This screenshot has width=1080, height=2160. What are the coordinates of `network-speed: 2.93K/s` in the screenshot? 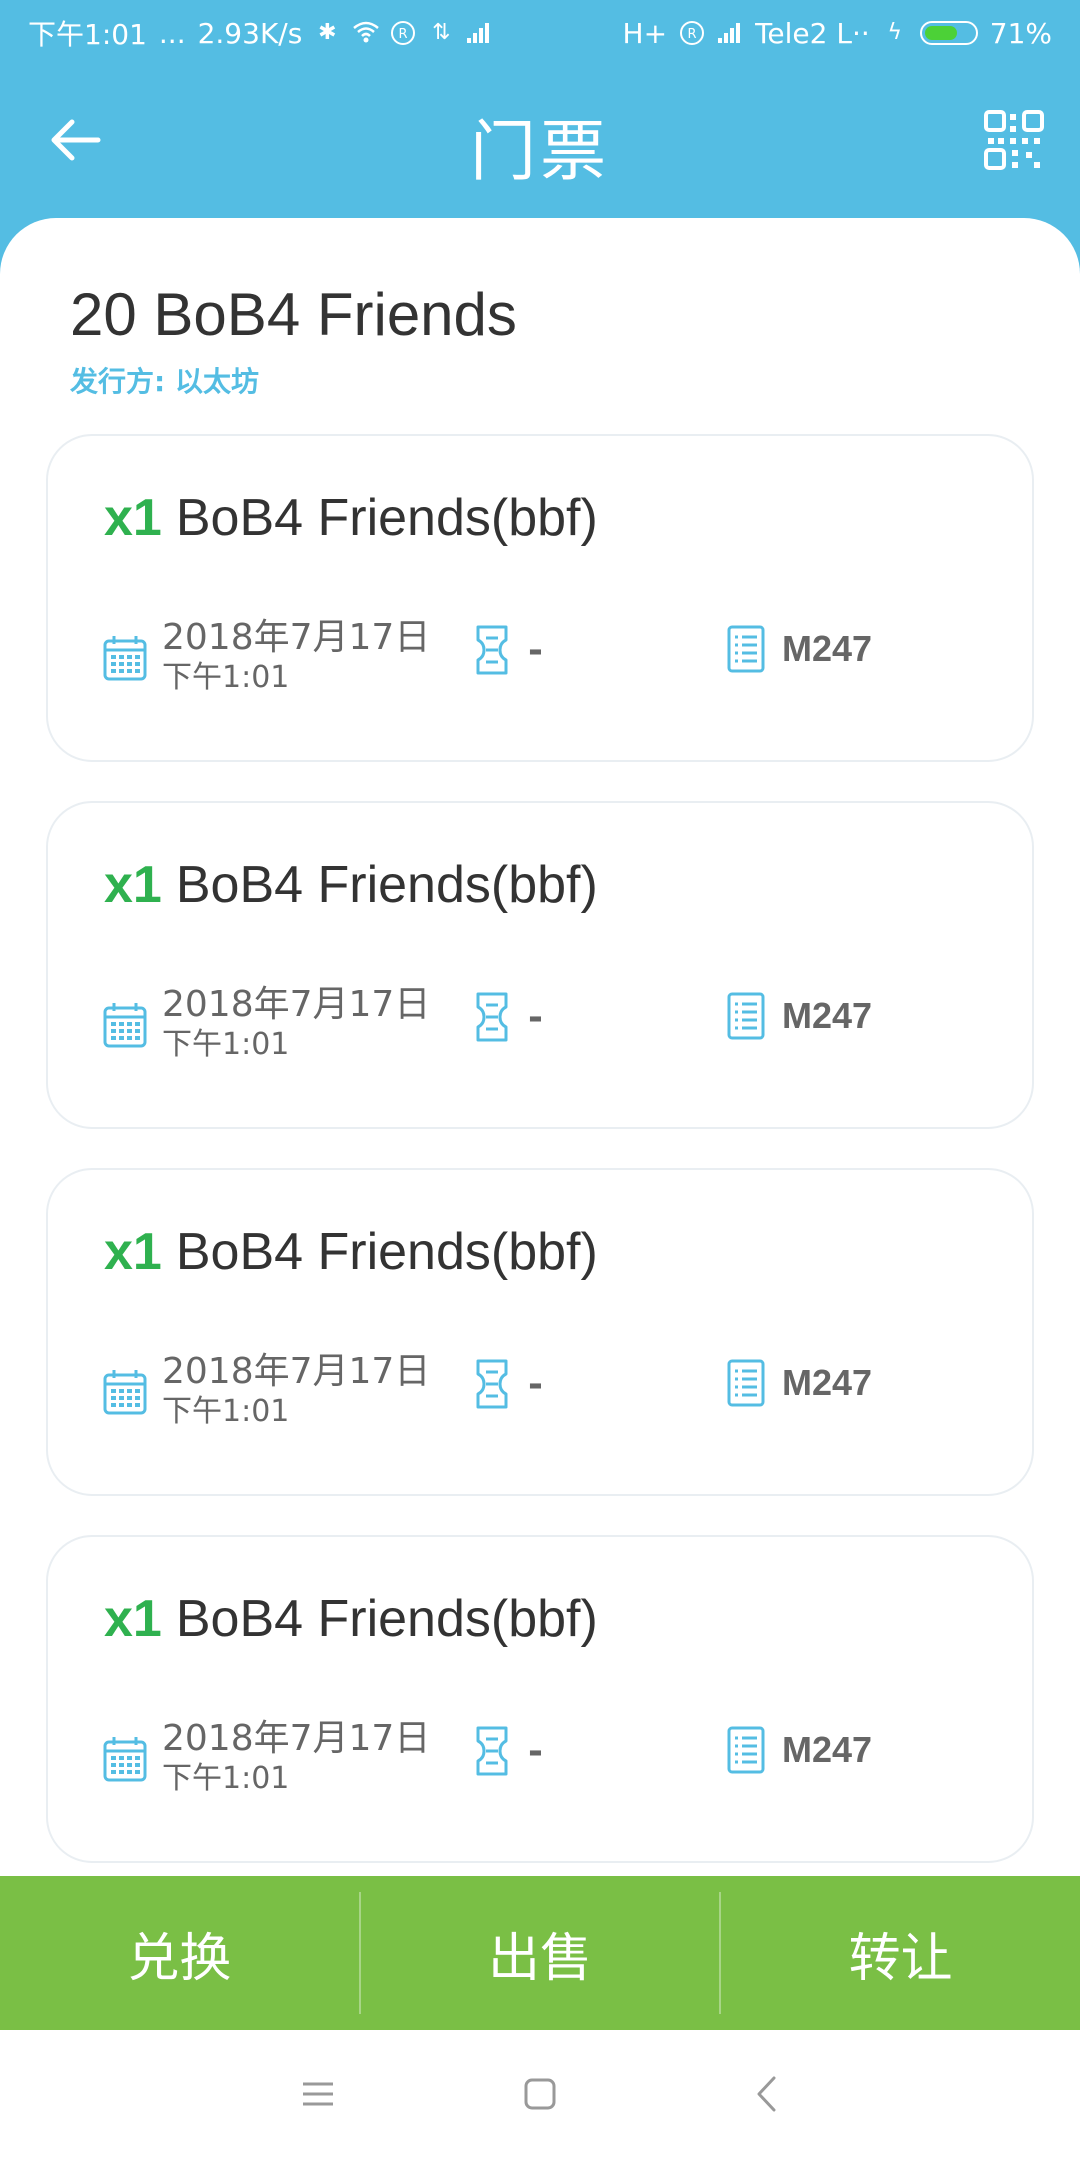 It's located at (250, 33).